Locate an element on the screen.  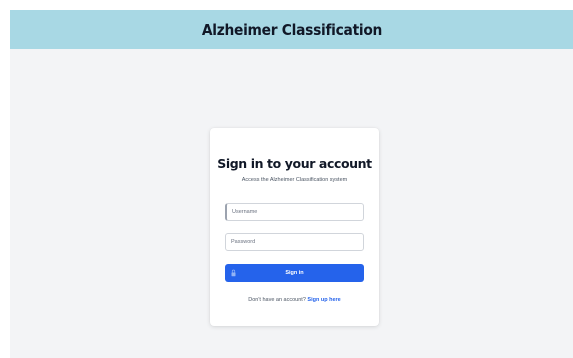
signup-prompt-text: Don't have an account? is located at coordinates (277, 300).